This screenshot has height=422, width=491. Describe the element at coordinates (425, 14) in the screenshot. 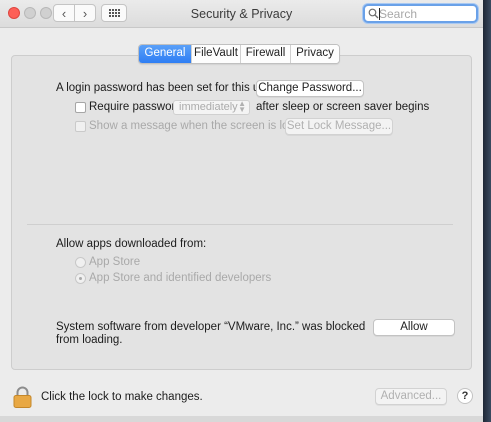

I see `search-input` at that location.